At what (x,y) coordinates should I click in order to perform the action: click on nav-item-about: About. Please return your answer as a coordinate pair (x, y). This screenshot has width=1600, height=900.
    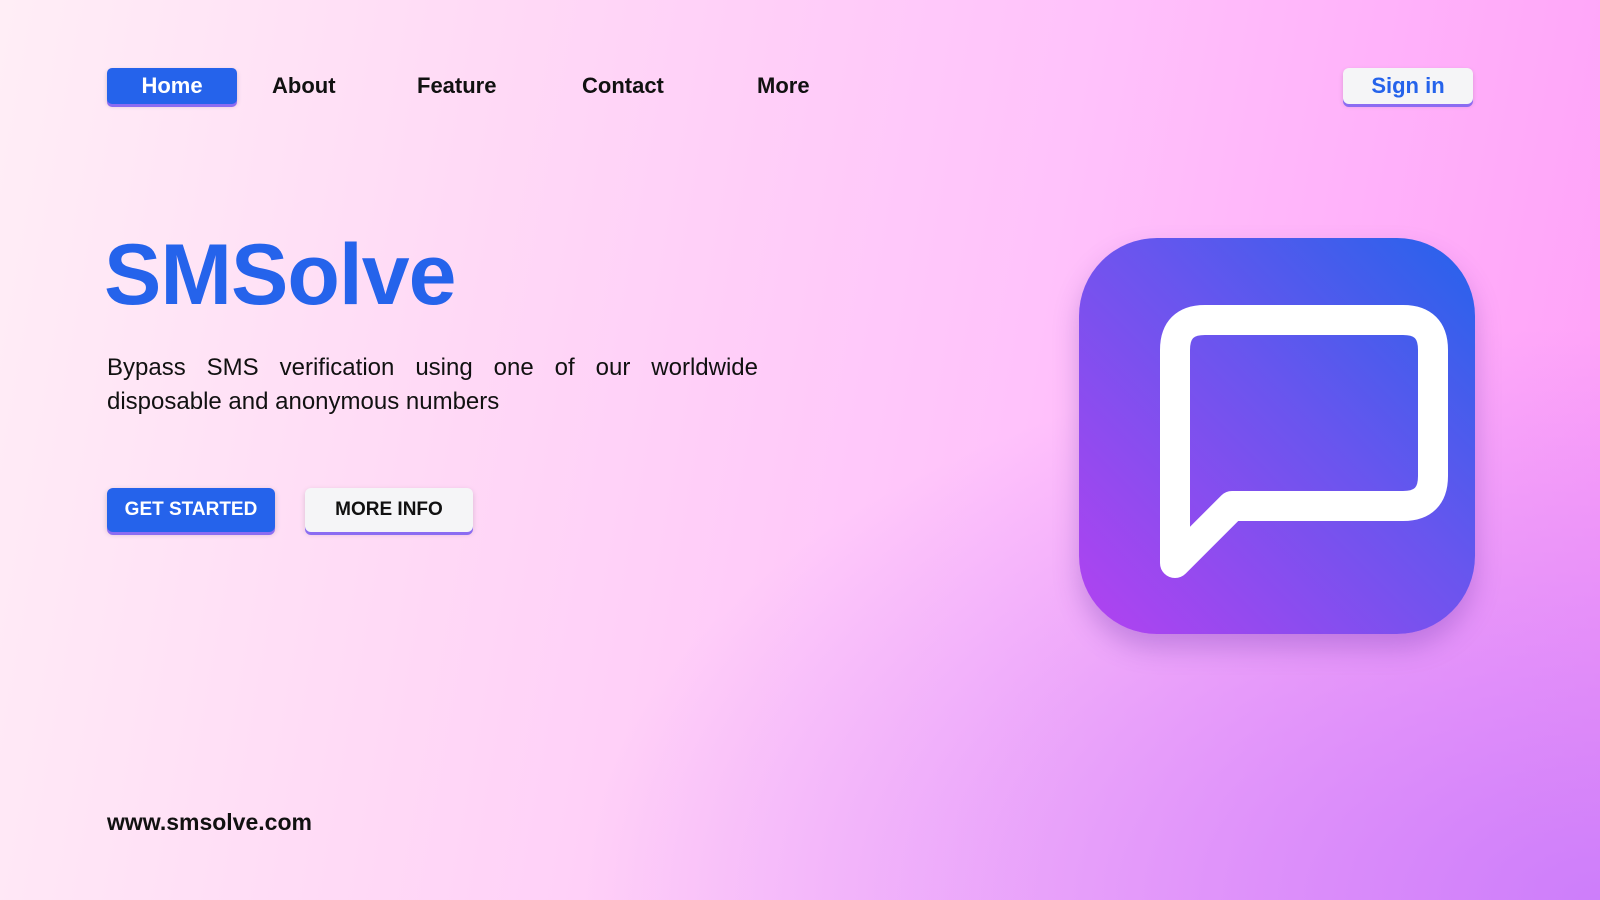
    Looking at the image, I should click on (304, 86).